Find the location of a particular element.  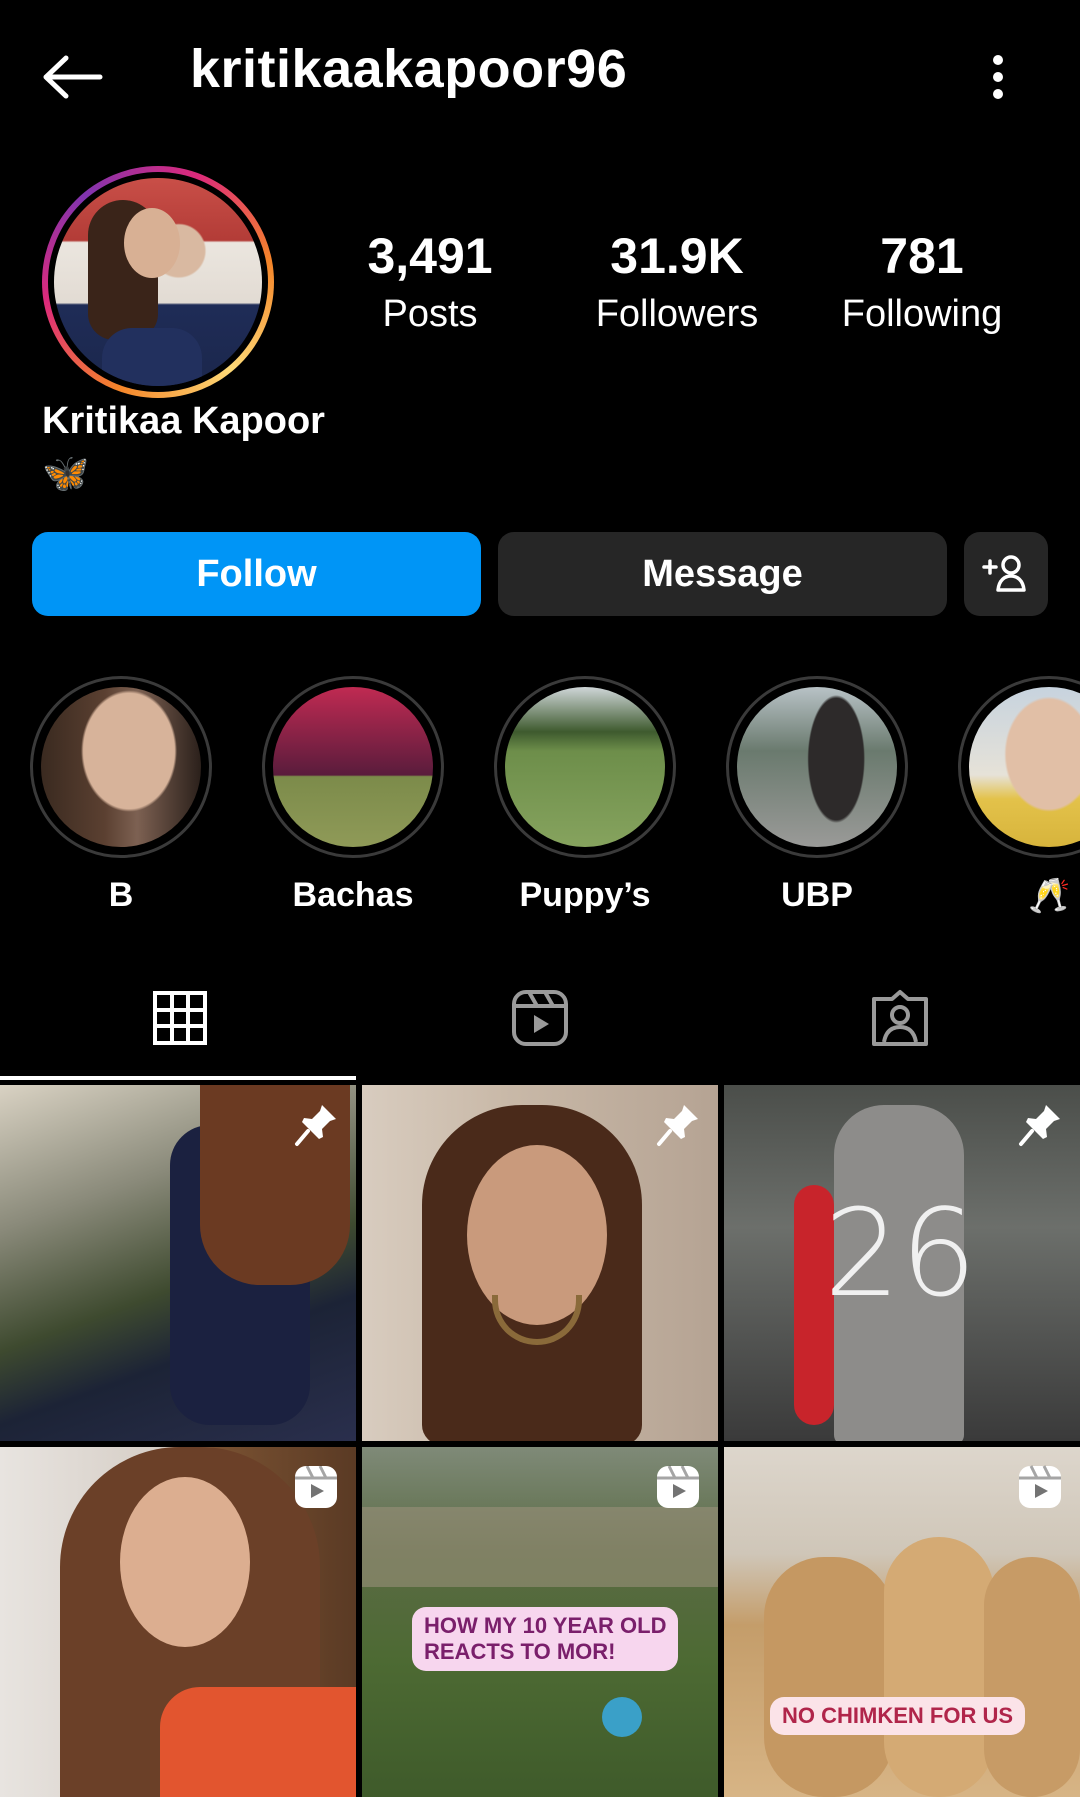

highlight-ubp: UBP is located at coordinates (817, 795).